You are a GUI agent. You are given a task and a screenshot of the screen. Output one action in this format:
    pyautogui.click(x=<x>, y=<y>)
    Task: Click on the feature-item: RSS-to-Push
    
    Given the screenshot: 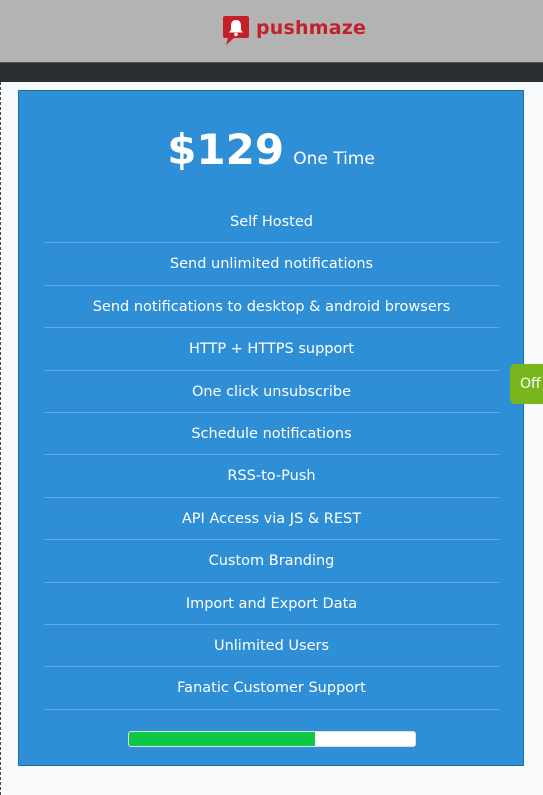 What is the action you would take?
    pyautogui.click(x=271, y=476)
    